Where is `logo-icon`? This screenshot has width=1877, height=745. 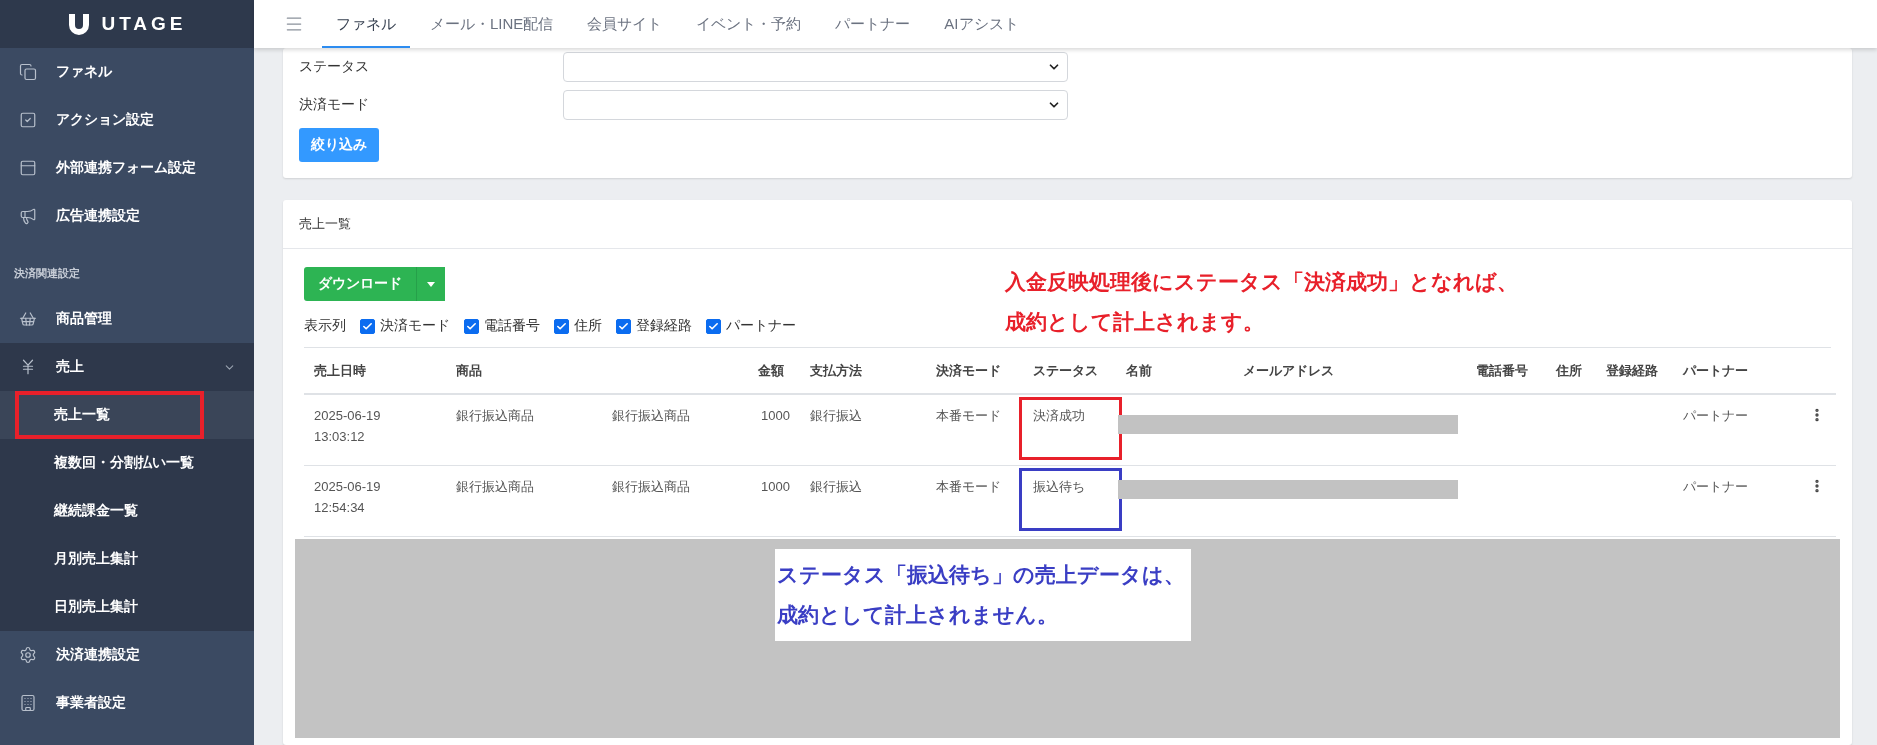 logo-icon is located at coordinates (79, 24).